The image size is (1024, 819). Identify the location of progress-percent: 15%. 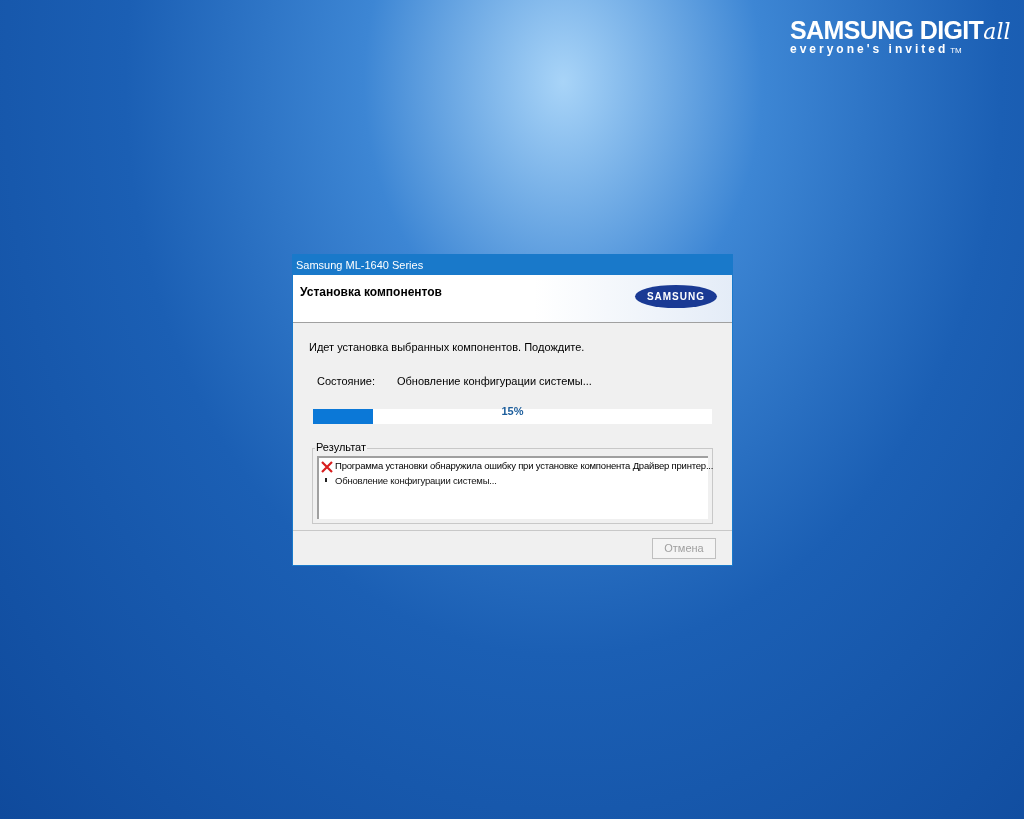
(512, 411).